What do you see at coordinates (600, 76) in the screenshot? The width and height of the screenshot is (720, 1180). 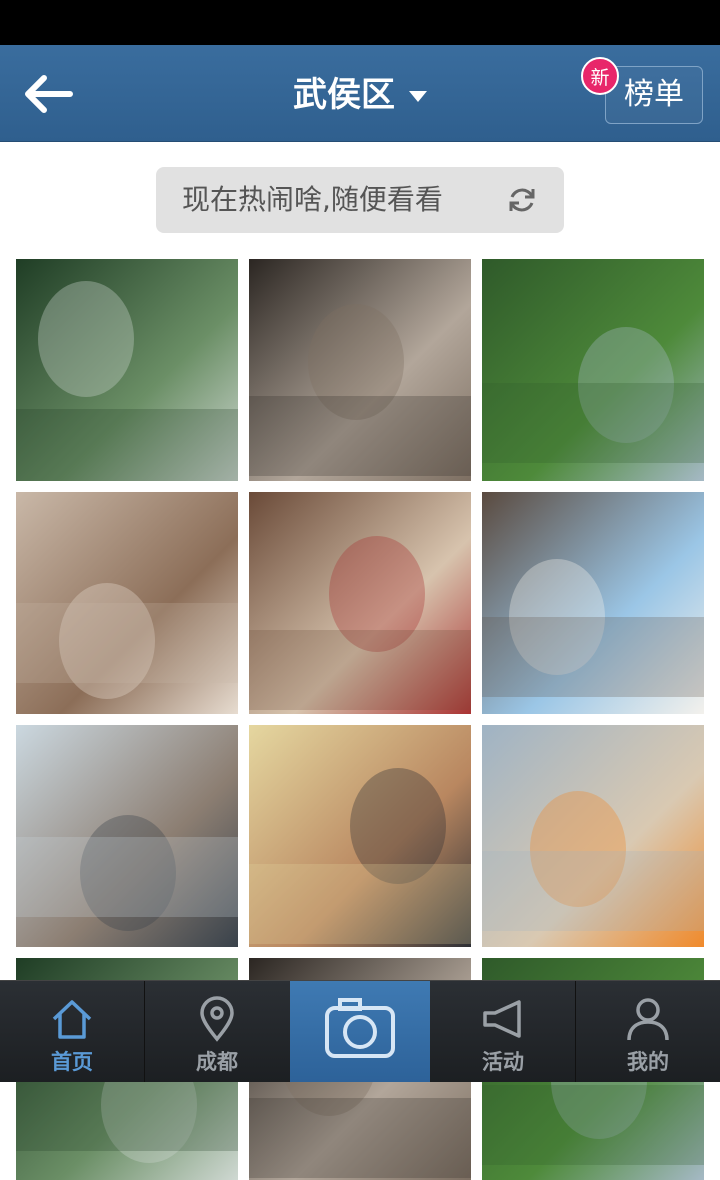 I see `new-badge: 新` at bounding box center [600, 76].